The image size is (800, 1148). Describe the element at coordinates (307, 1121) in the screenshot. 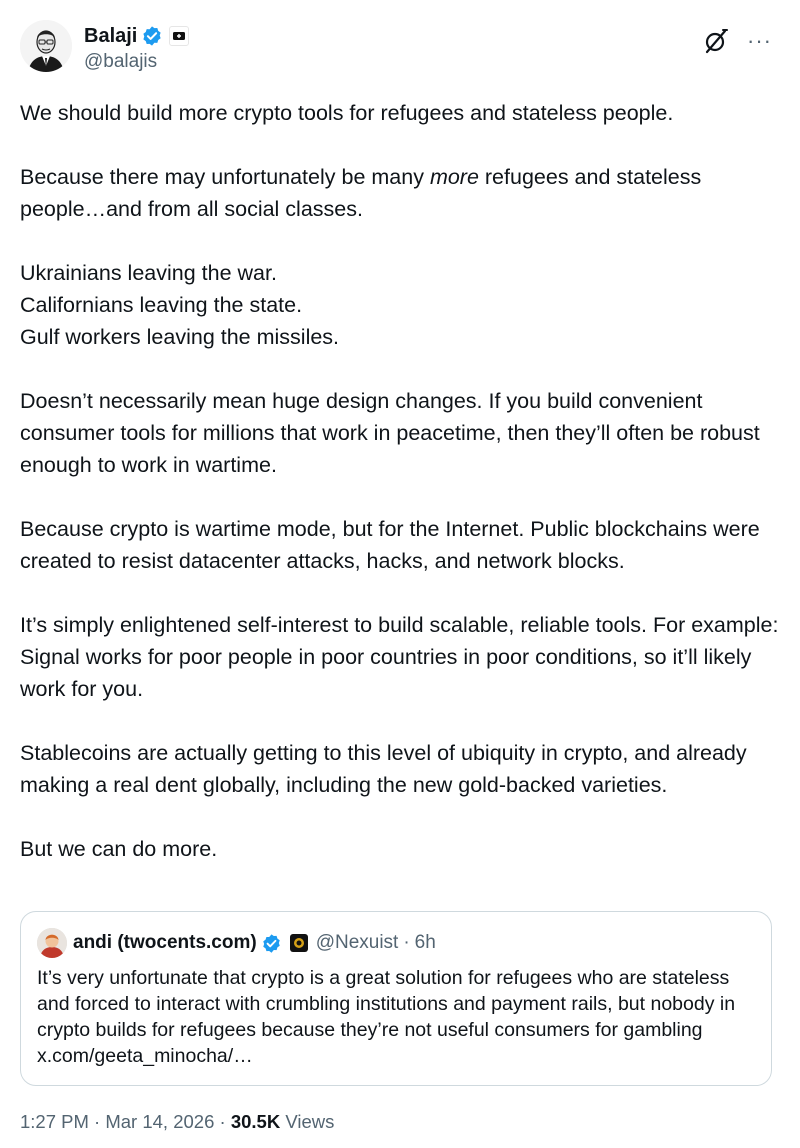

I see `views-label: Views` at that location.